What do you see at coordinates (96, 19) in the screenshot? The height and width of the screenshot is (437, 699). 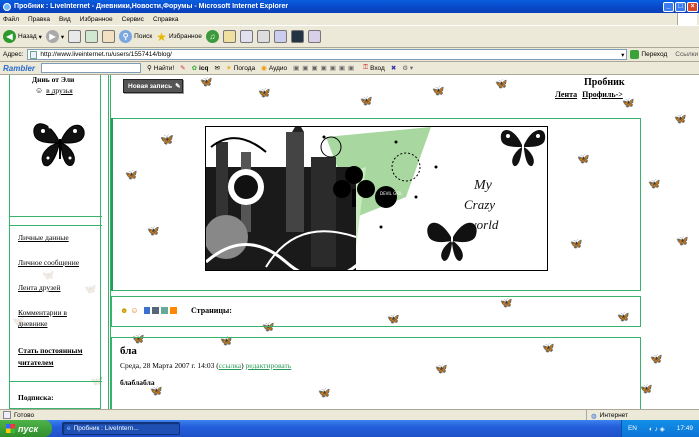 I see `menu-favorites: Избранное` at bounding box center [96, 19].